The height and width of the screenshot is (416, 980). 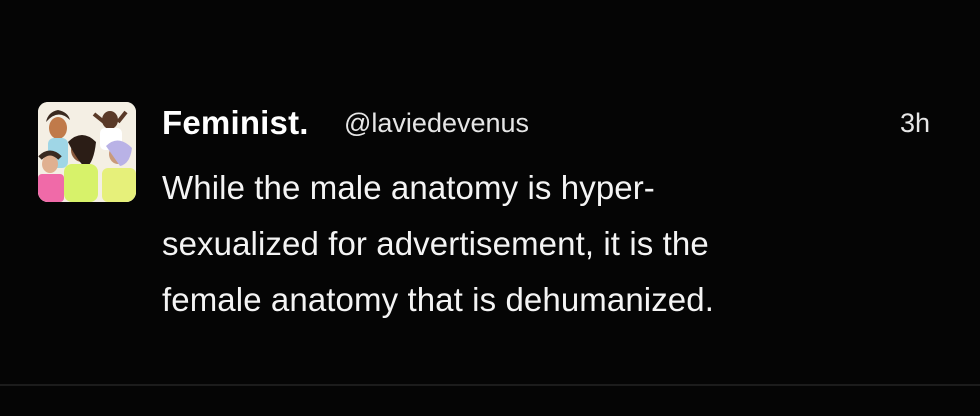 I want to click on tweet-text-line: female anatomy that is dehumanized., so click(x=438, y=299).